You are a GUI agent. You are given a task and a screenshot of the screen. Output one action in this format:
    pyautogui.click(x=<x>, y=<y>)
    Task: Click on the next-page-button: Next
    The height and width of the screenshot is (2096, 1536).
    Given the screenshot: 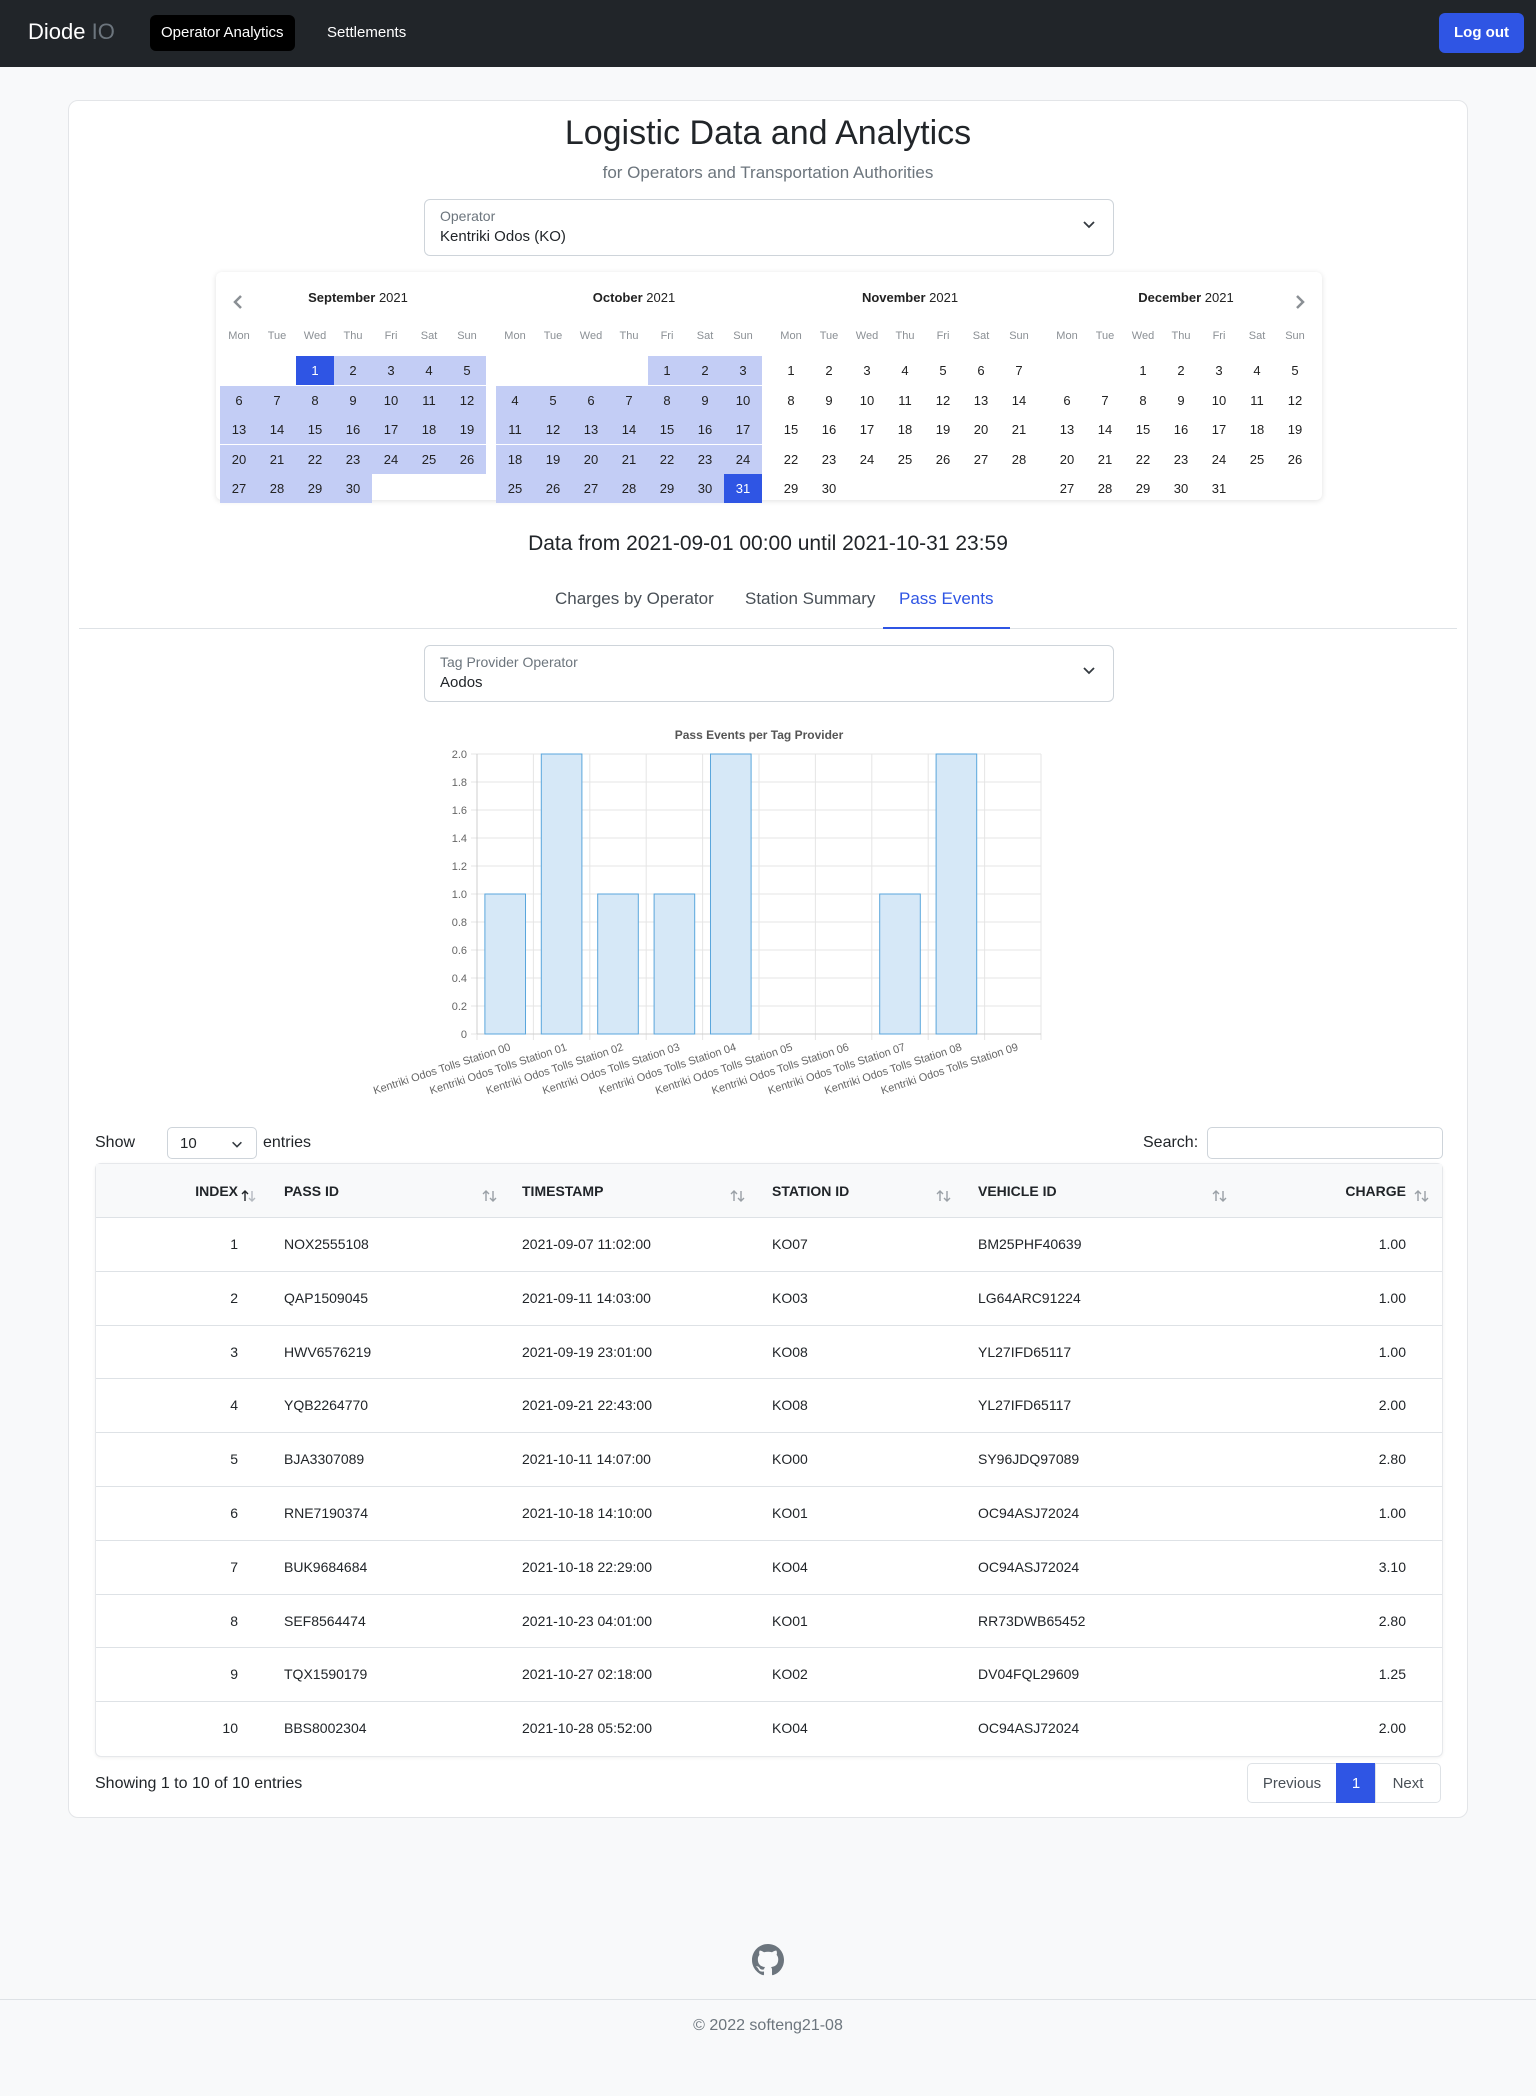 What is the action you would take?
    pyautogui.click(x=1408, y=1783)
    